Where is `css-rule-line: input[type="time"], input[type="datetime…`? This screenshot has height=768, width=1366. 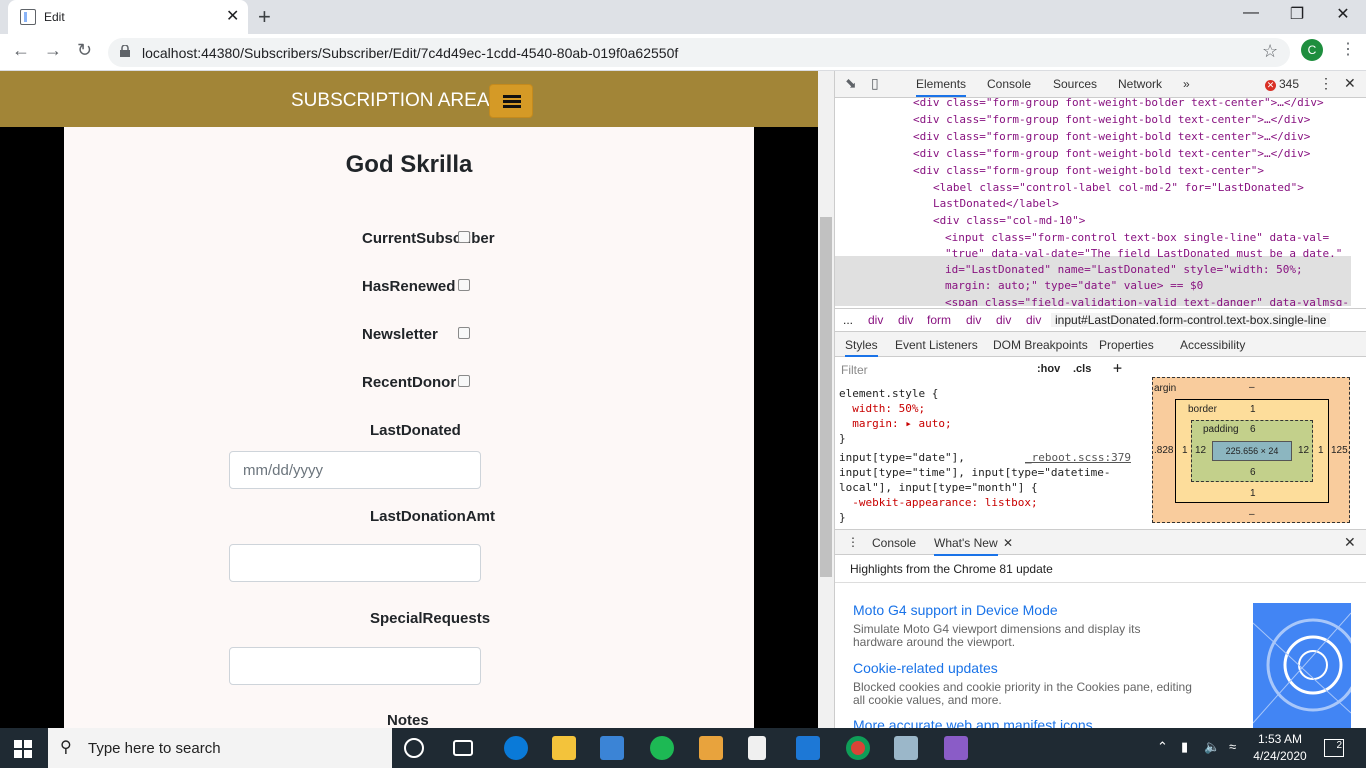
css-rule-line: input[type="time"], input[type="datetime… is located at coordinates (975, 472).